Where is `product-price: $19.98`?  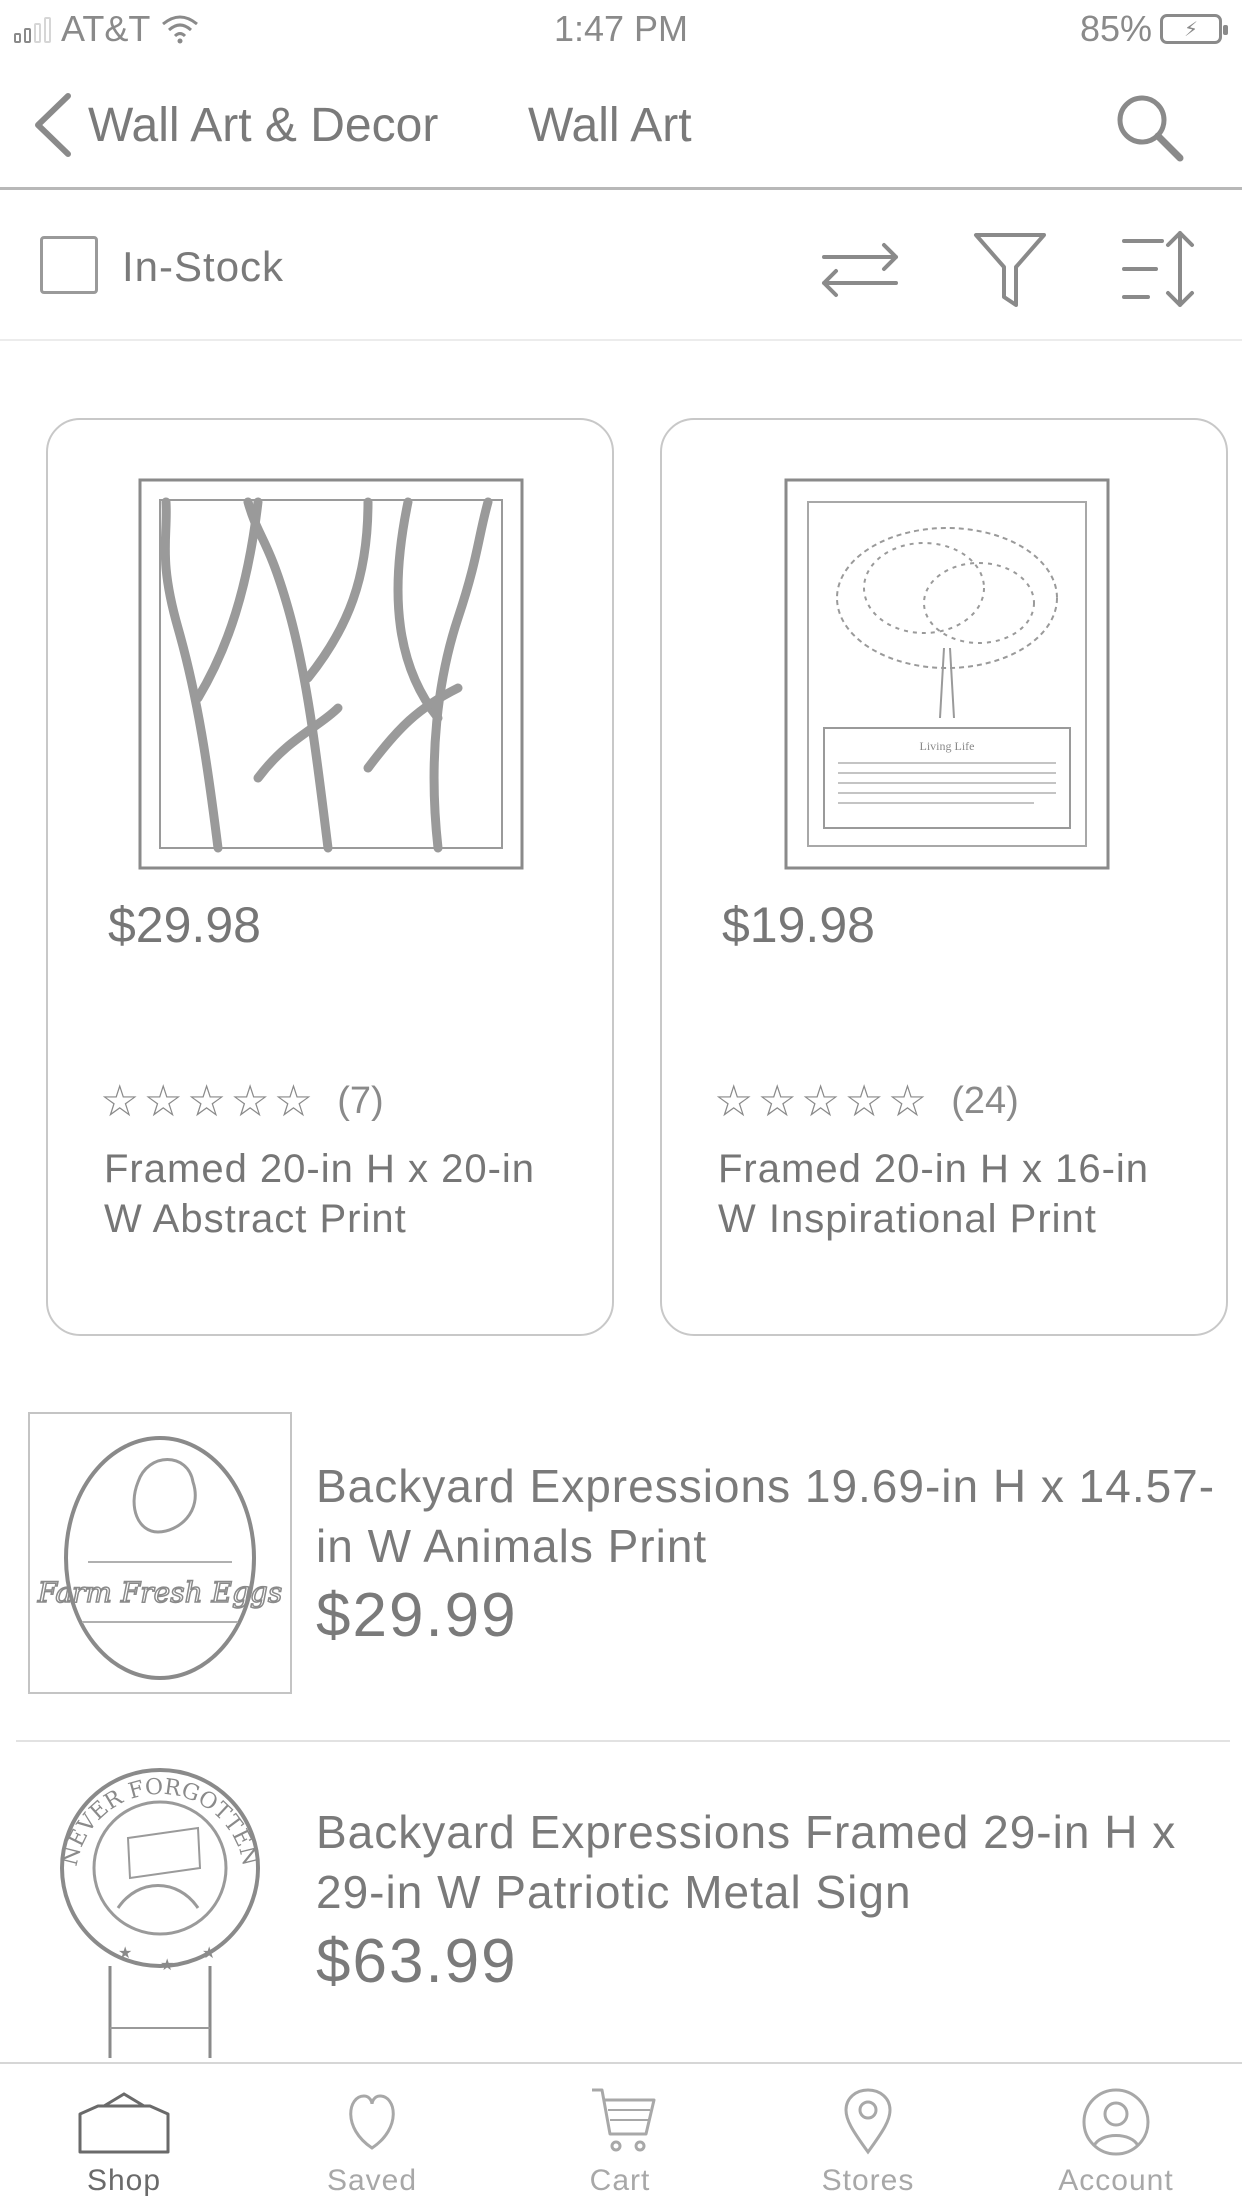
product-price: $19.98 is located at coordinates (798, 925).